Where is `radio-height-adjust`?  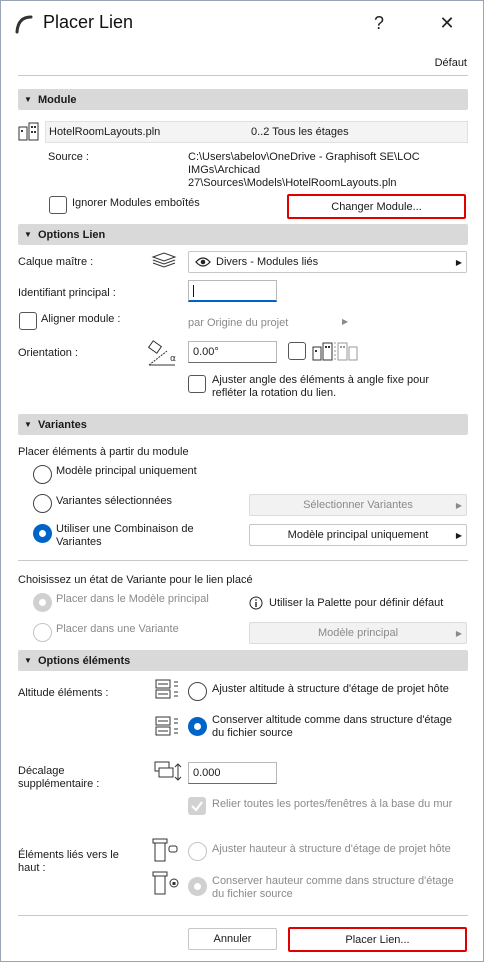 radio-height-adjust is located at coordinates (197, 851).